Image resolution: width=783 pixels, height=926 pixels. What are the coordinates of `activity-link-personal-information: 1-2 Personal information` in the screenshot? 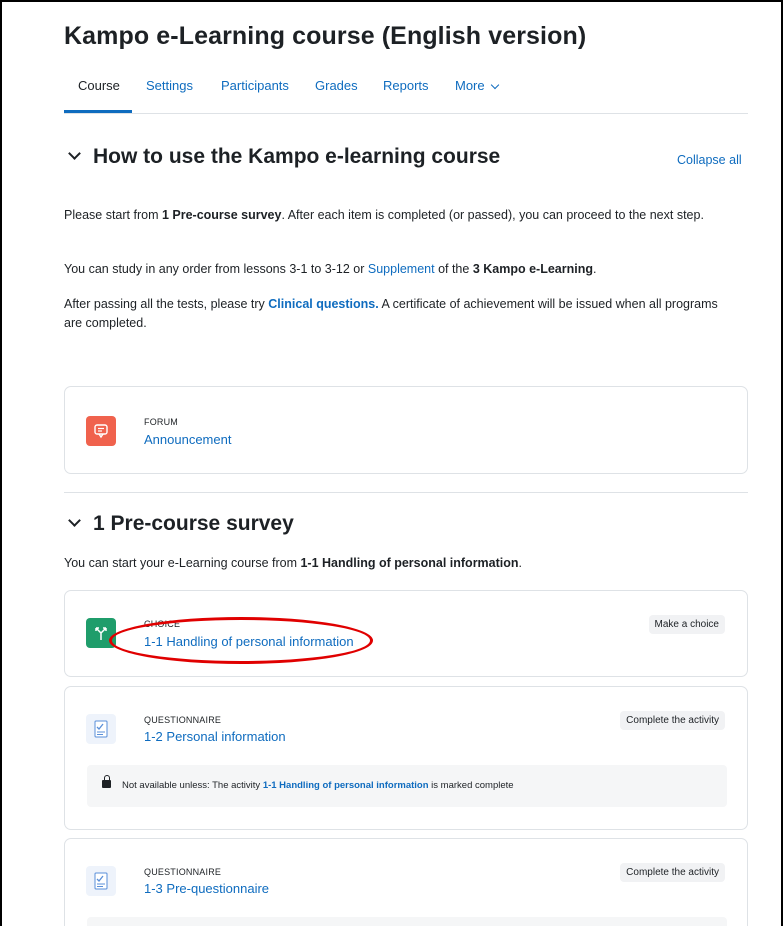 It's located at (215, 736).